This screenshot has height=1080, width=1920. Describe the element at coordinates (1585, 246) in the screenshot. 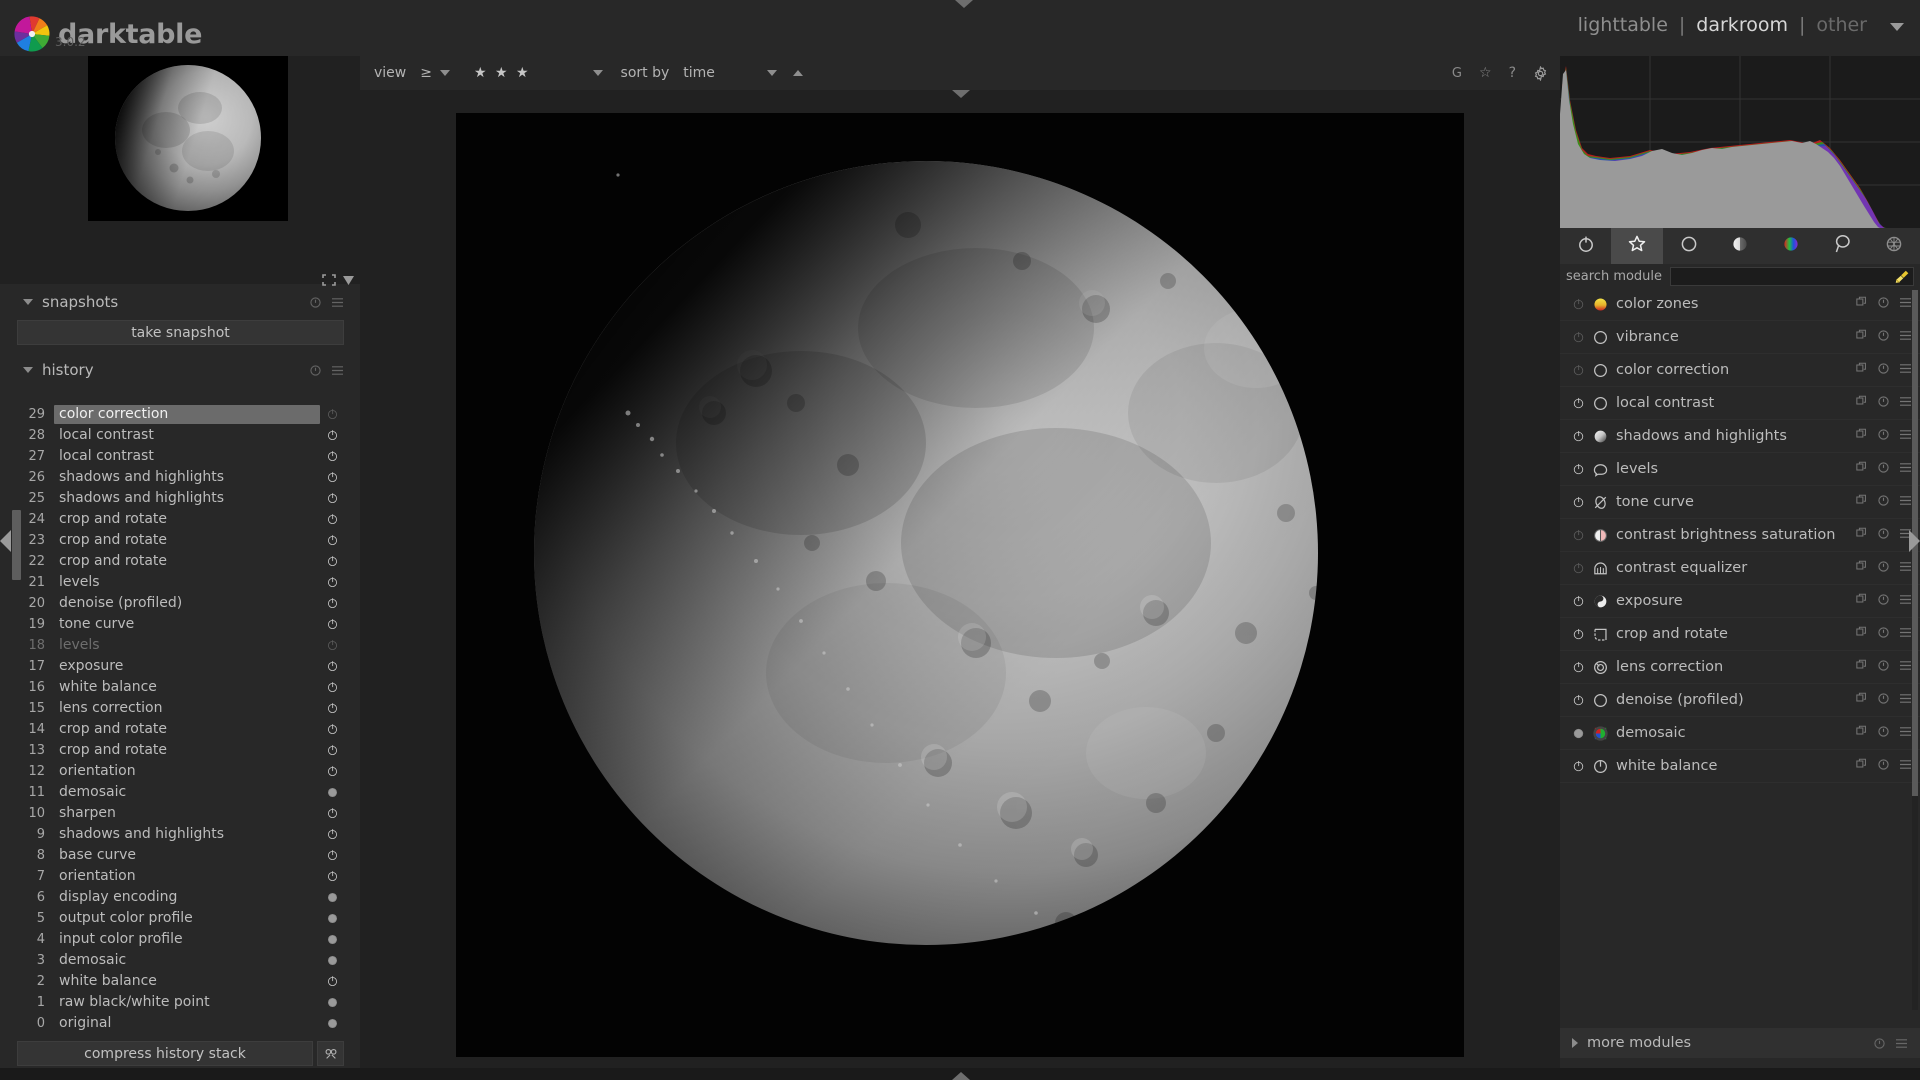

I see `tab-active-modules` at that location.